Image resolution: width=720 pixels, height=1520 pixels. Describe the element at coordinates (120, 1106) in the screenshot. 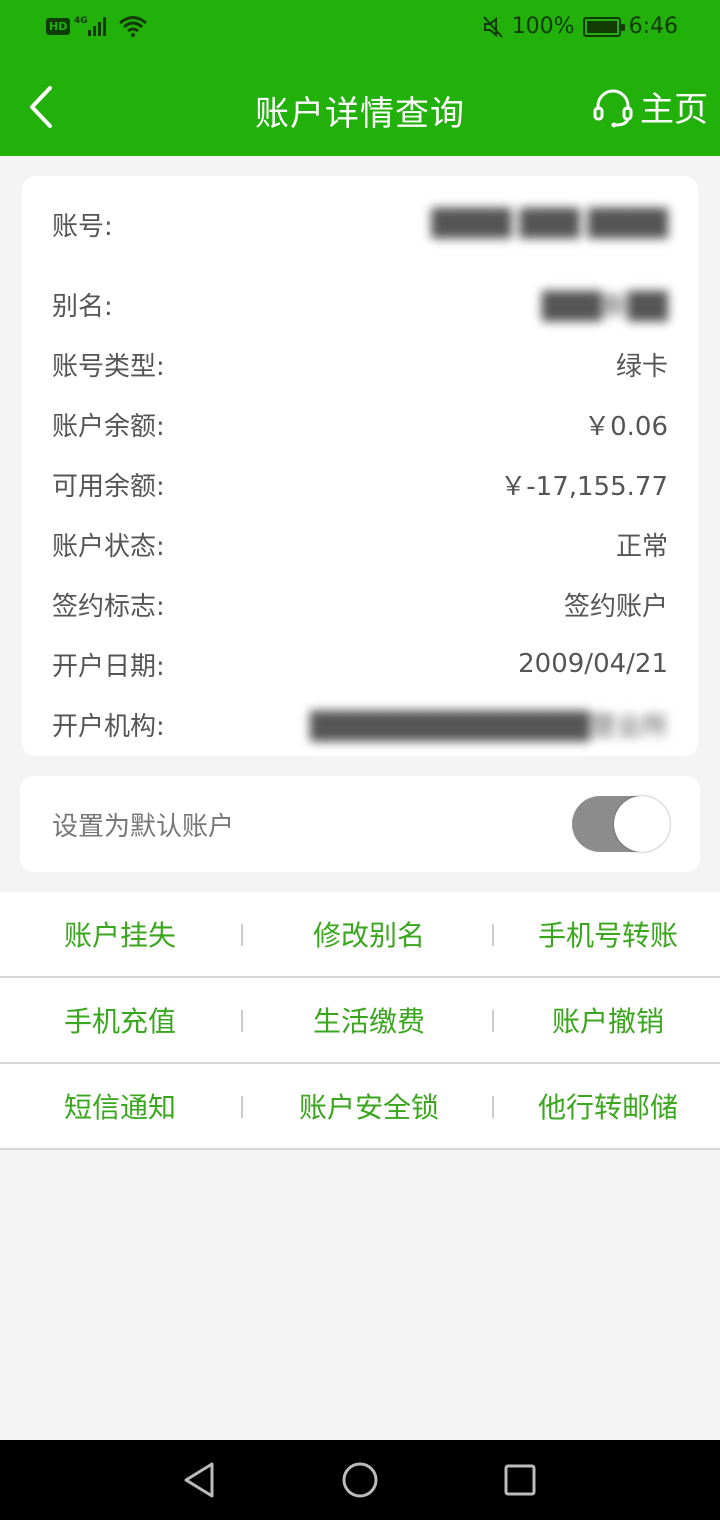

I see `action-sms-notice: 短信通知` at that location.